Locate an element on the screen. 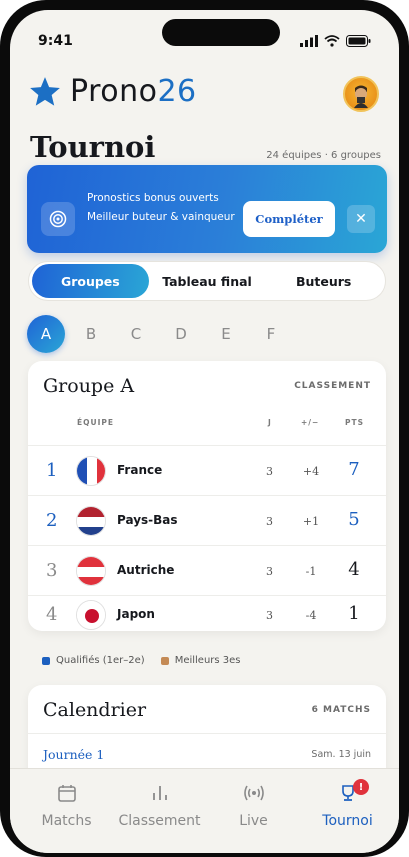 This screenshot has height=857, width=409. status-time: 9:41 is located at coordinates (55, 41).